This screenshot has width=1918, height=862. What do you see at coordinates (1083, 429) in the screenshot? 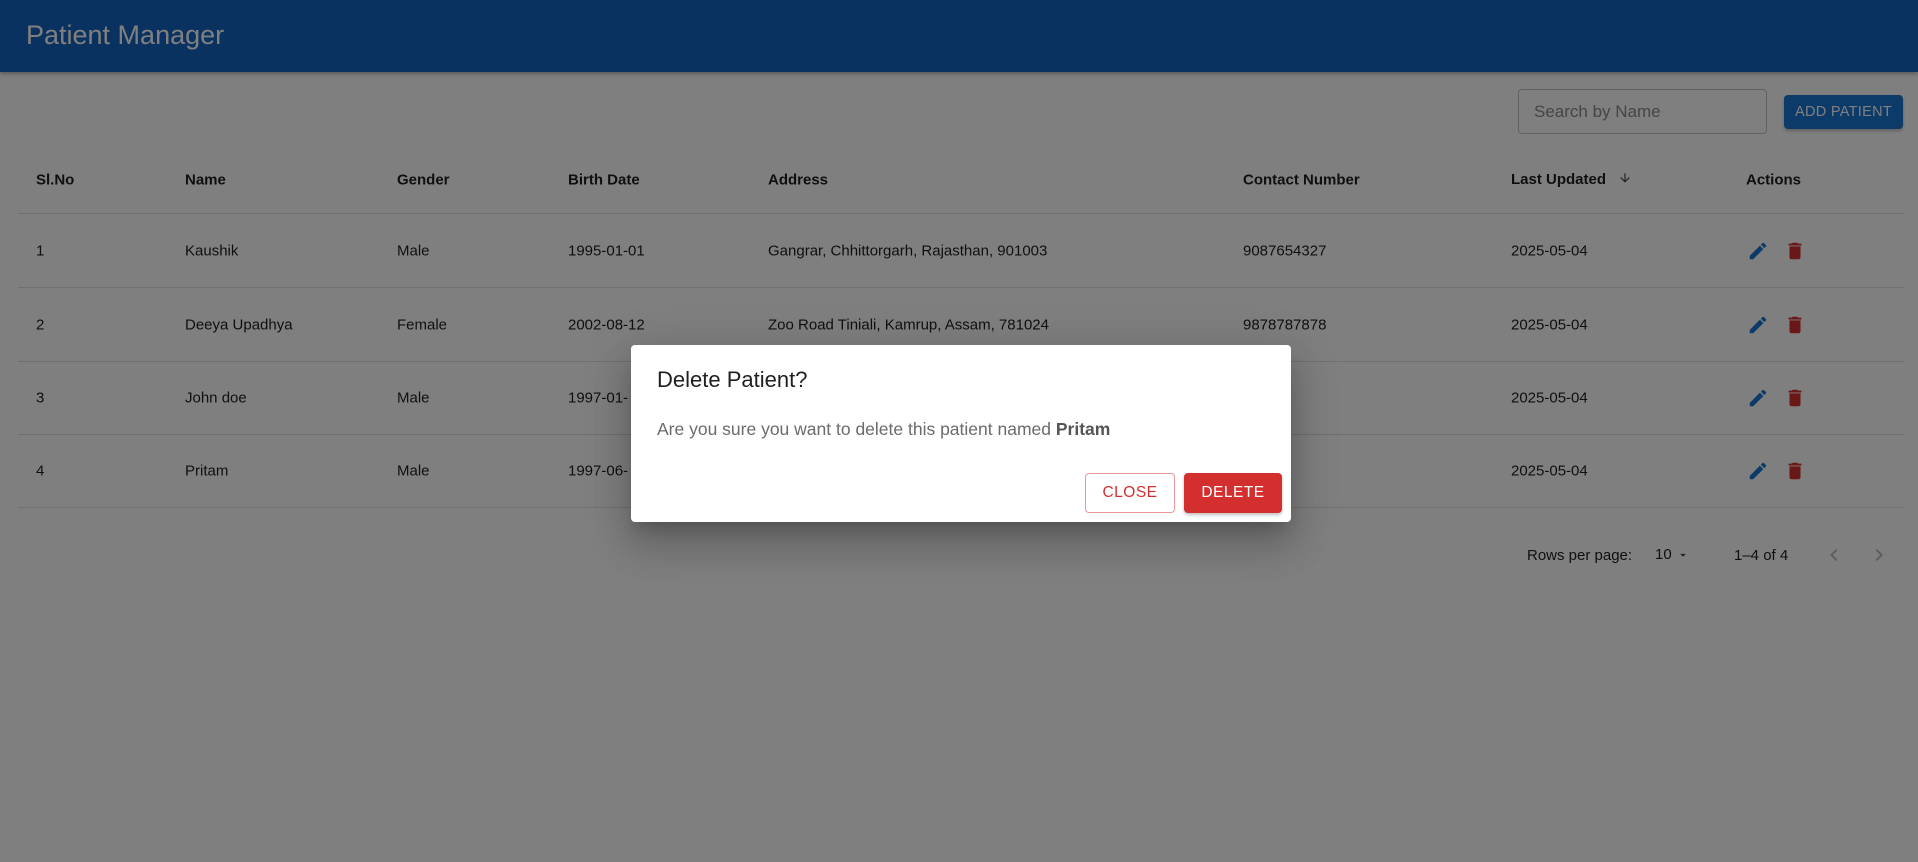
I see `dialog-patient-name: Pritam` at bounding box center [1083, 429].